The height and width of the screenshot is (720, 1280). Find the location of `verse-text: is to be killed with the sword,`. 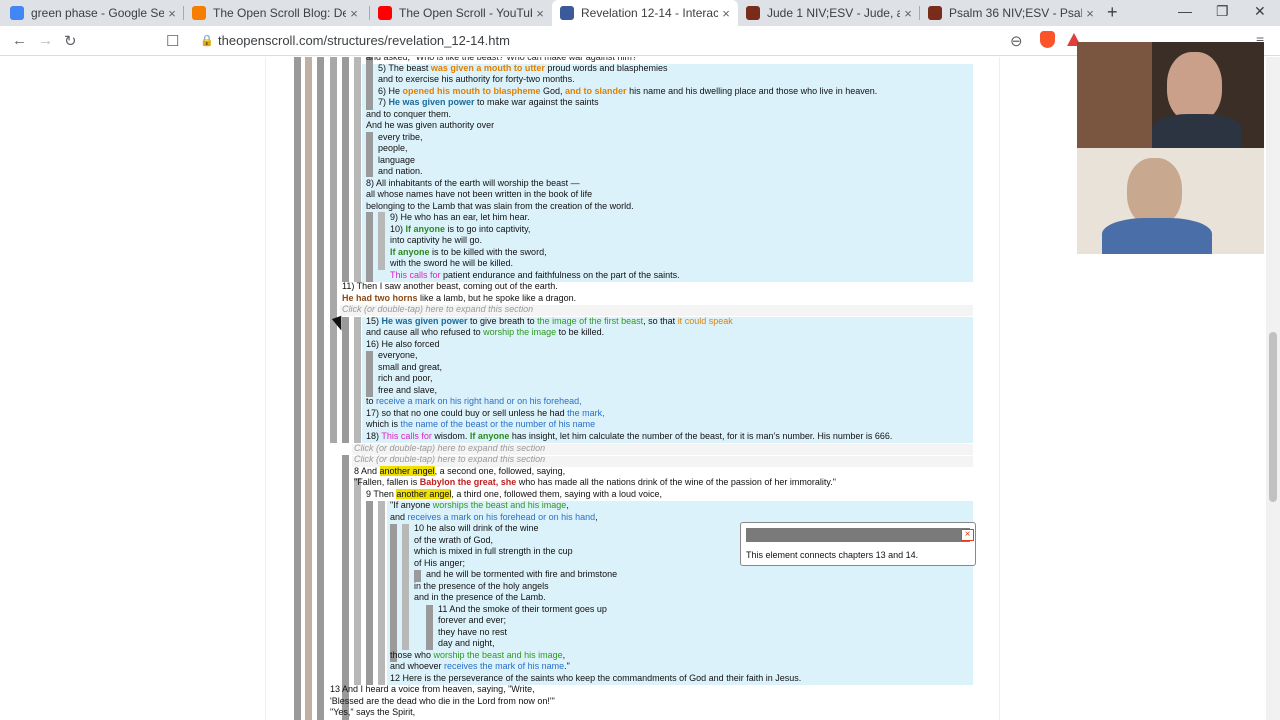

verse-text: is to be killed with the sword, is located at coordinates (488, 252).